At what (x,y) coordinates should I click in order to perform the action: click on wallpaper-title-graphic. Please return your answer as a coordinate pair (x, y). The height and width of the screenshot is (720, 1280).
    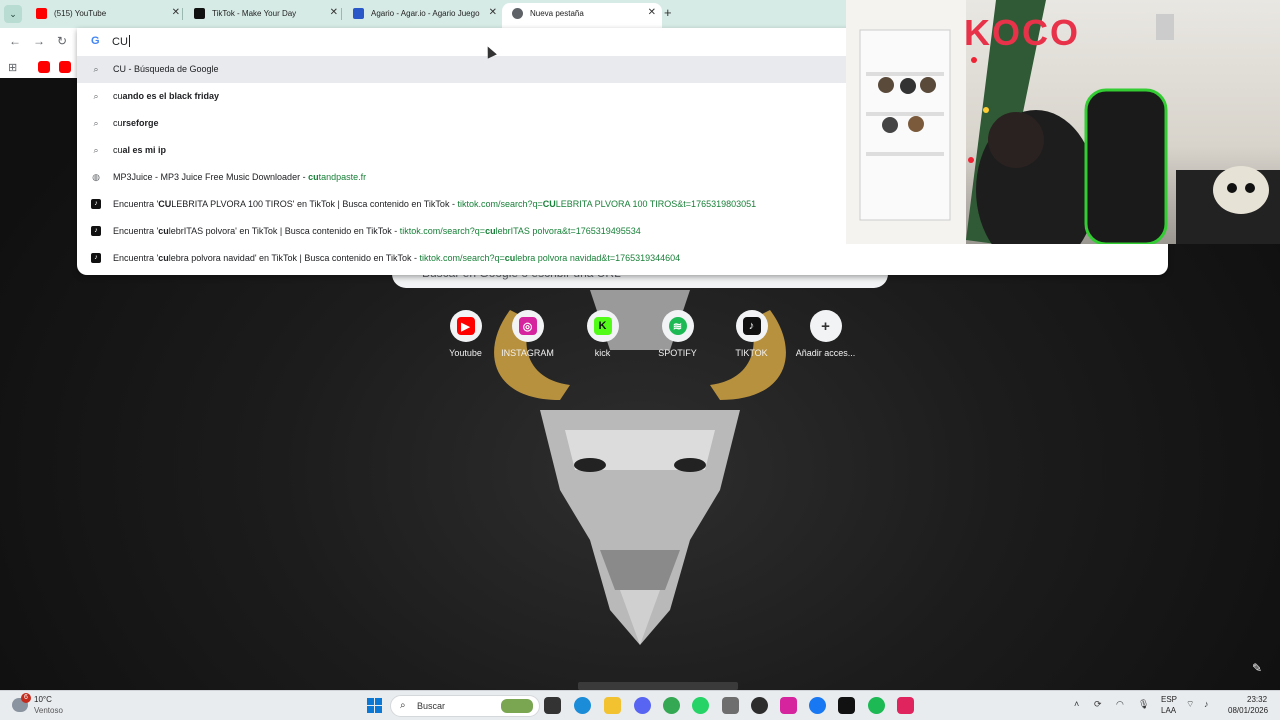
    Looking at the image, I should click on (658, 686).